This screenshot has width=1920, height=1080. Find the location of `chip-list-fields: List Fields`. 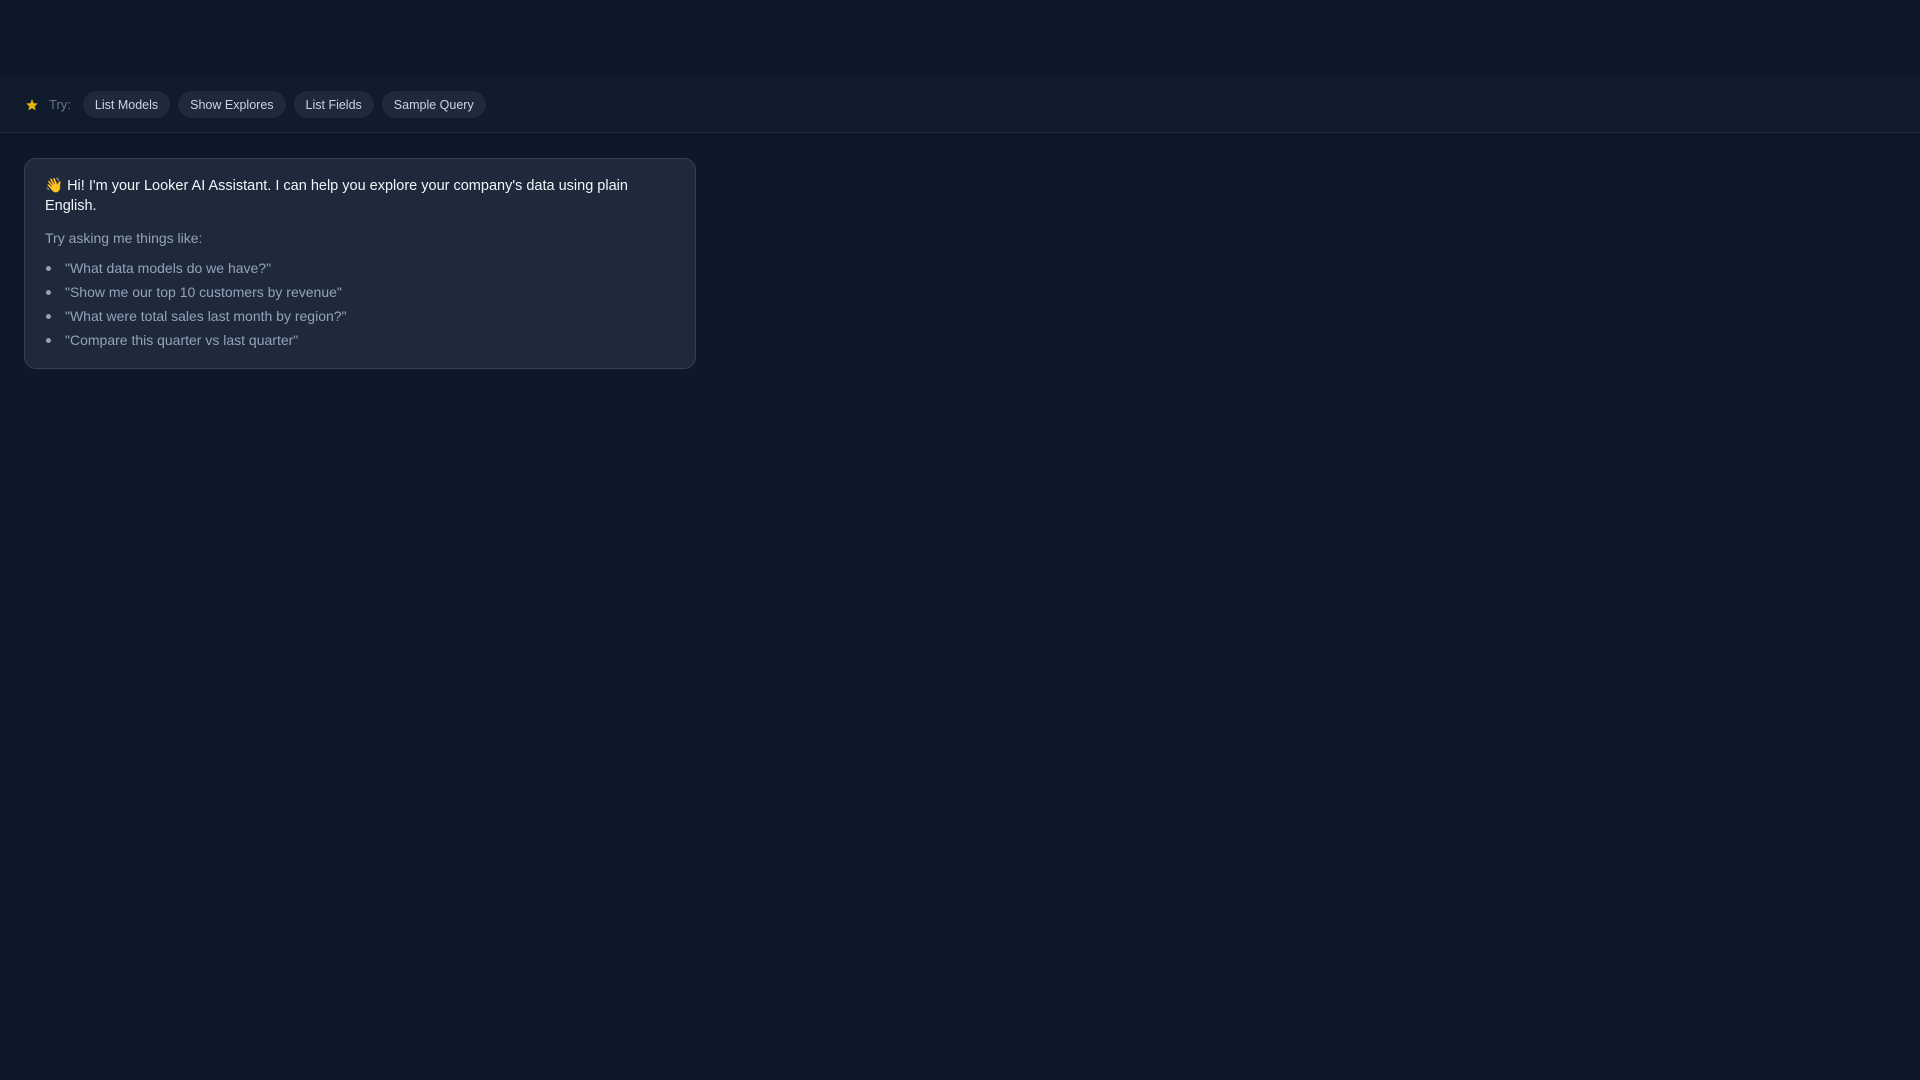

chip-list-fields: List Fields is located at coordinates (333, 104).